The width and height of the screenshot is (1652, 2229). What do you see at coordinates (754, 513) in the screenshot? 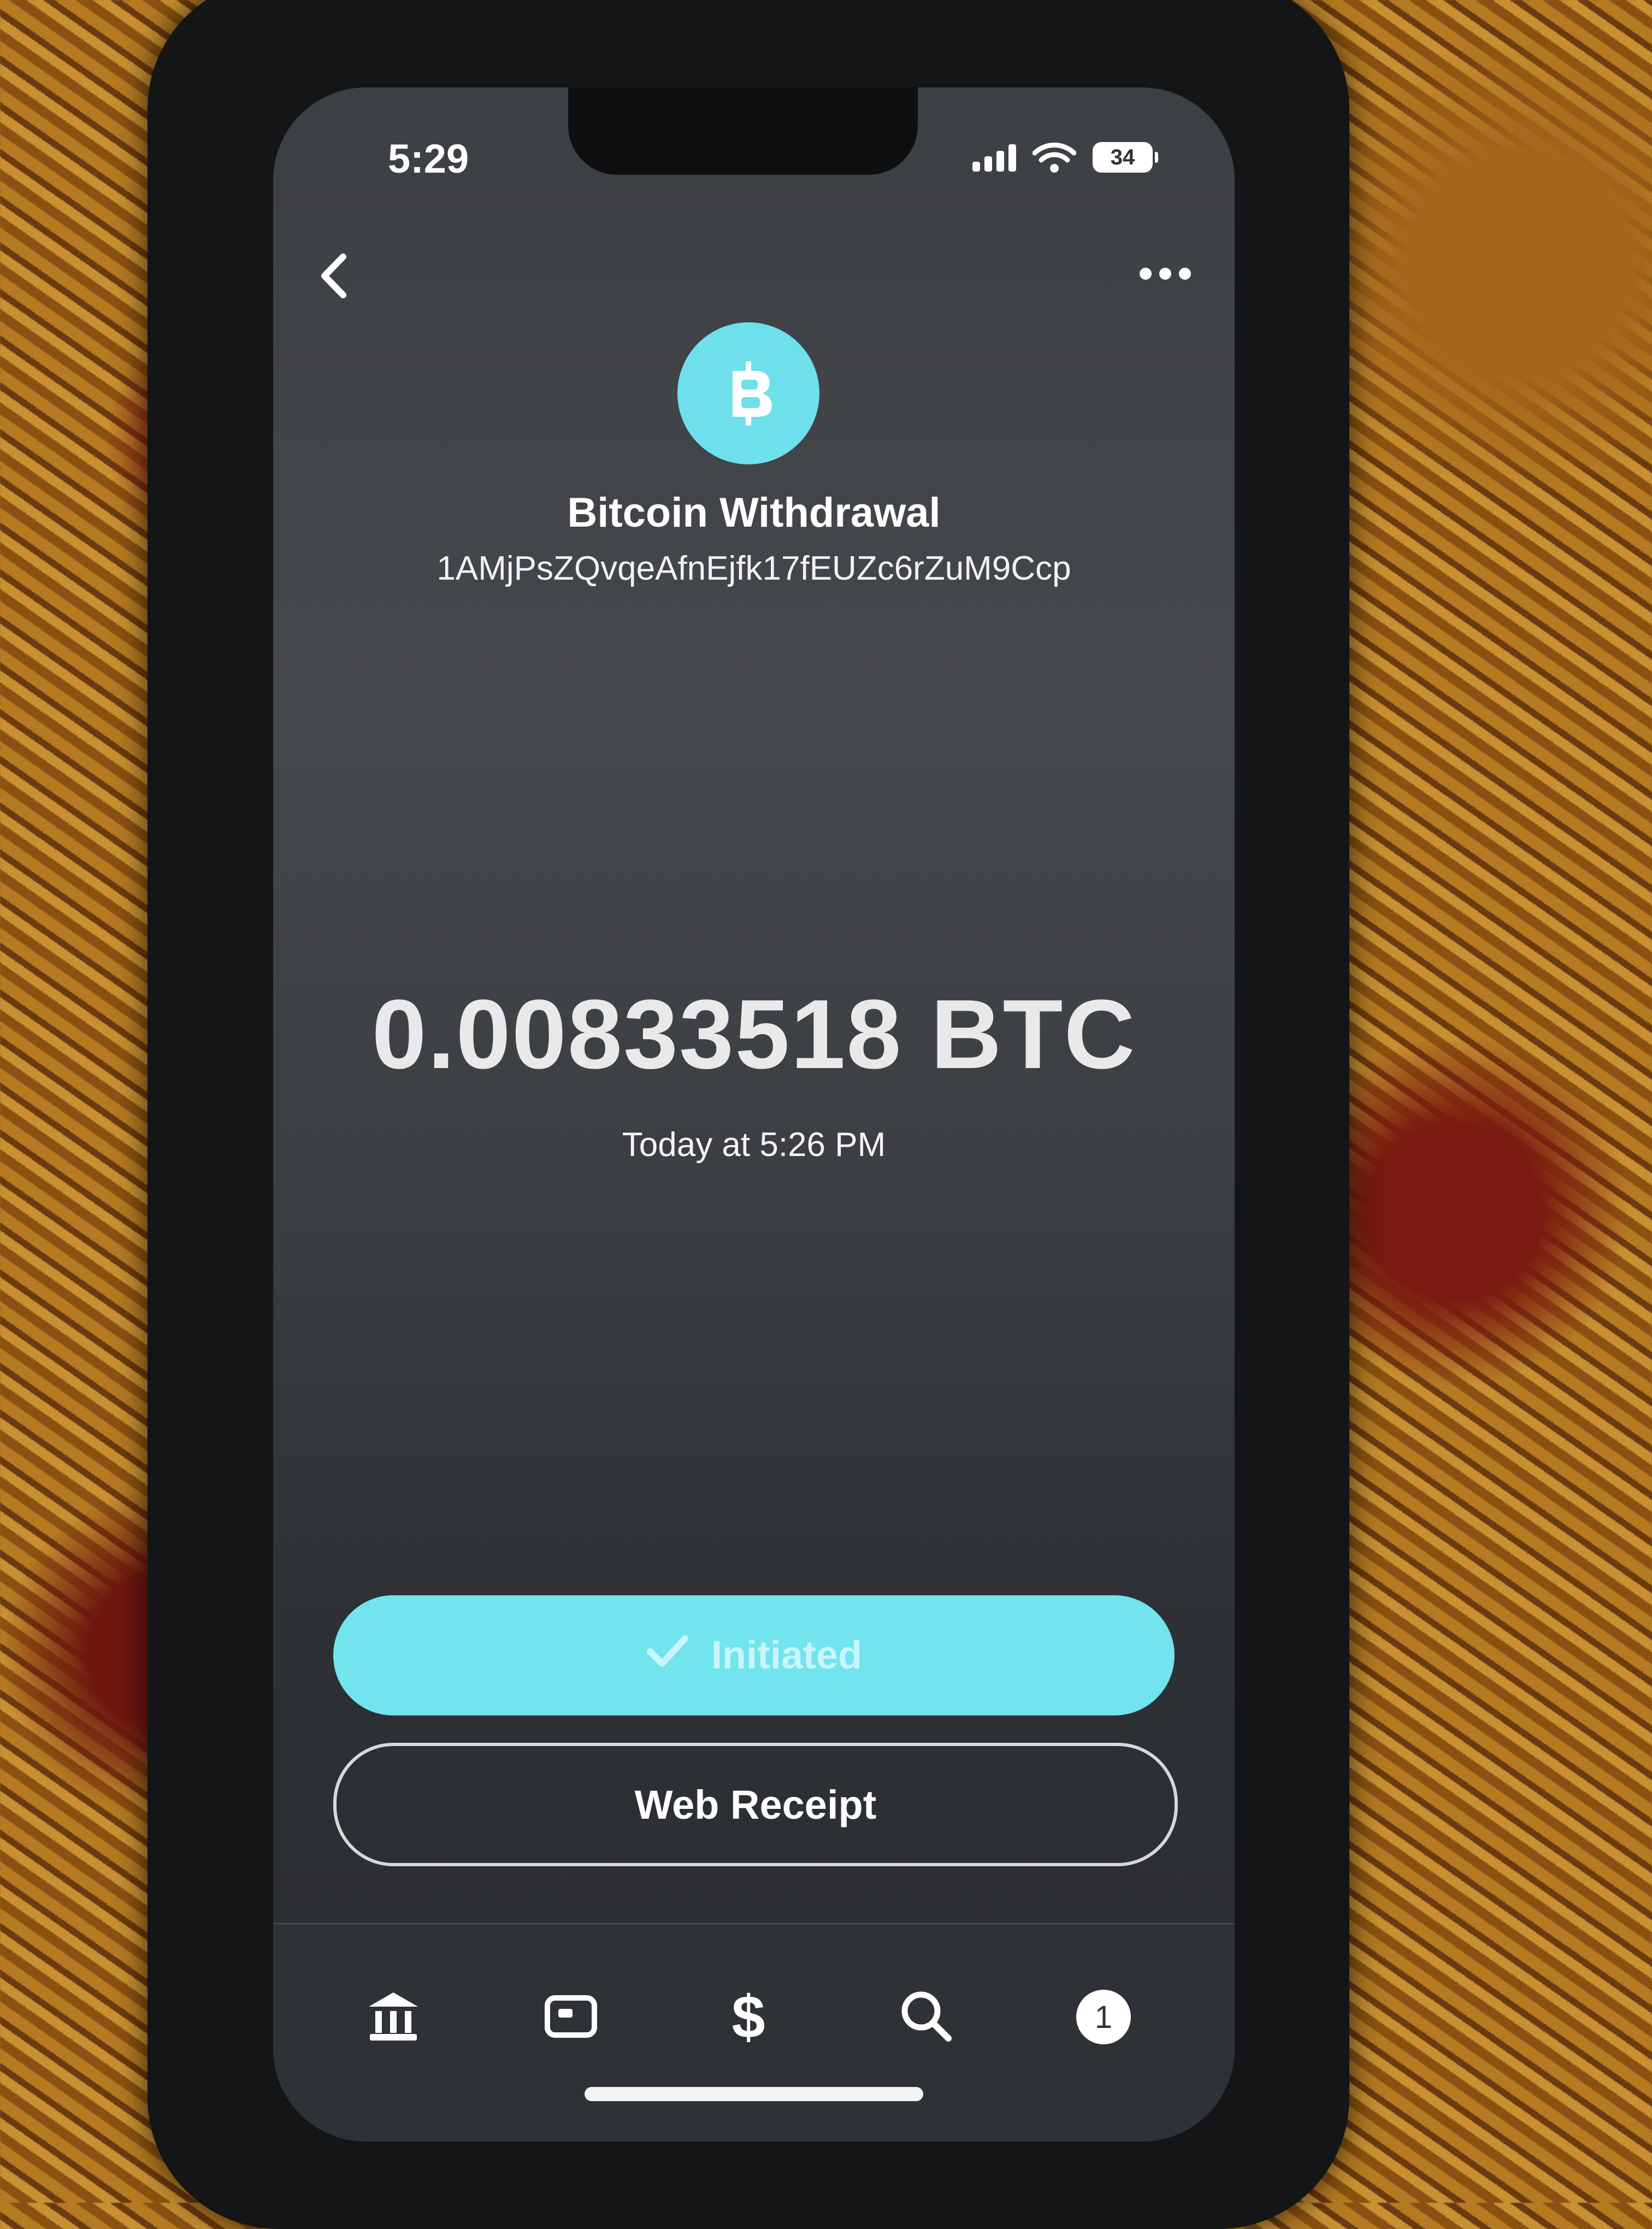
I see `transaction-title: Bitcoin Withdrawal` at bounding box center [754, 513].